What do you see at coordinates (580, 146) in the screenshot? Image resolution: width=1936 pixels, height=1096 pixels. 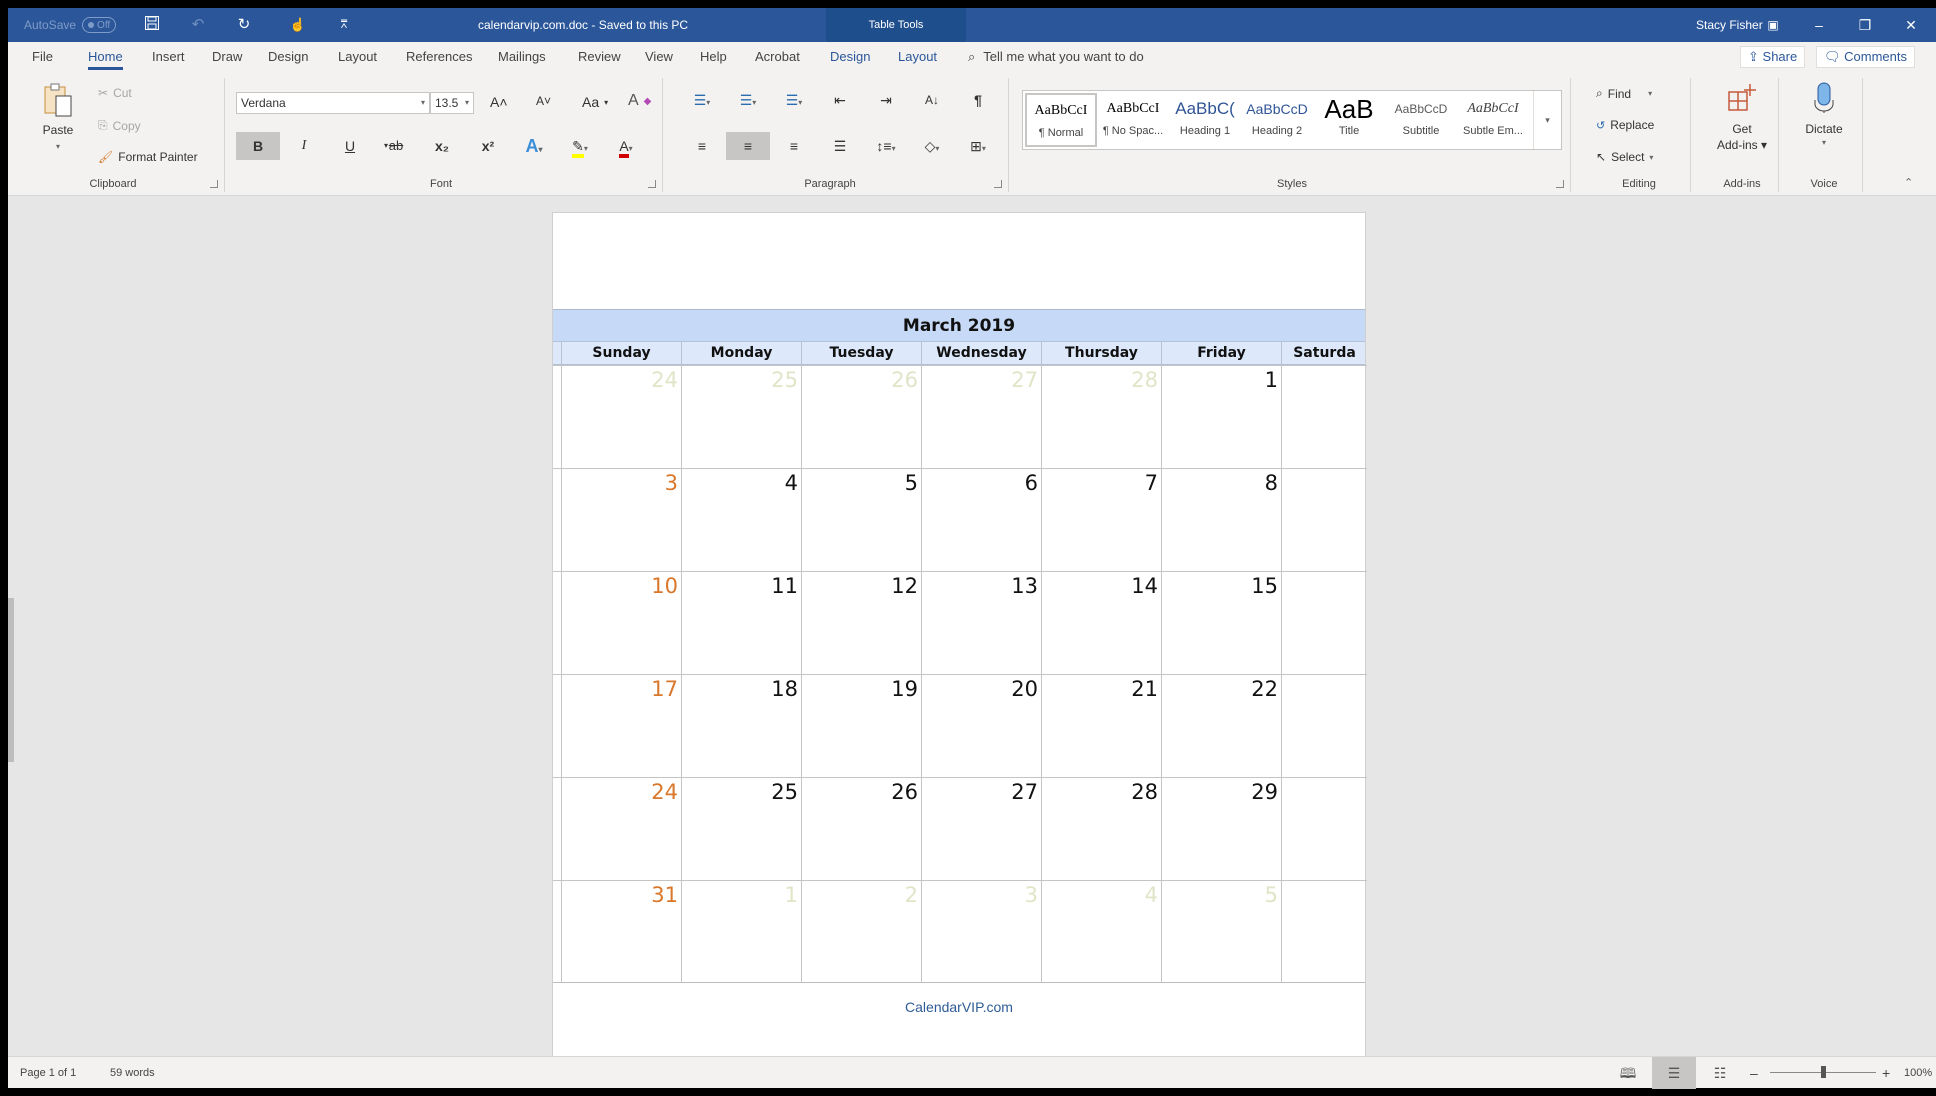 I see `highlight-color-button: ✎▾` at bounding box center [580, 146].